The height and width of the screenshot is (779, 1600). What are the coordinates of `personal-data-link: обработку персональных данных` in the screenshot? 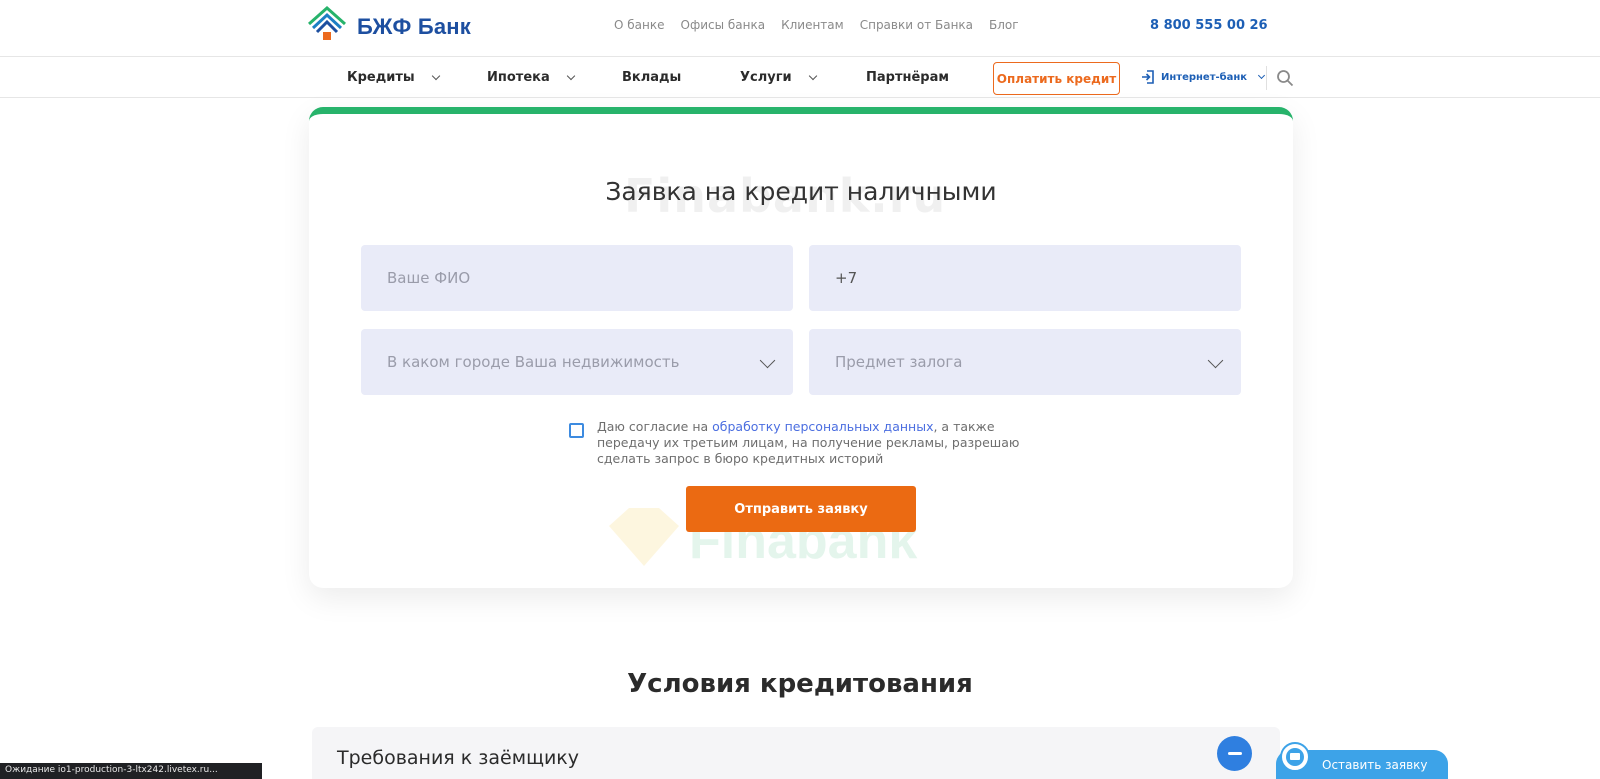 It's located at (822, 426).